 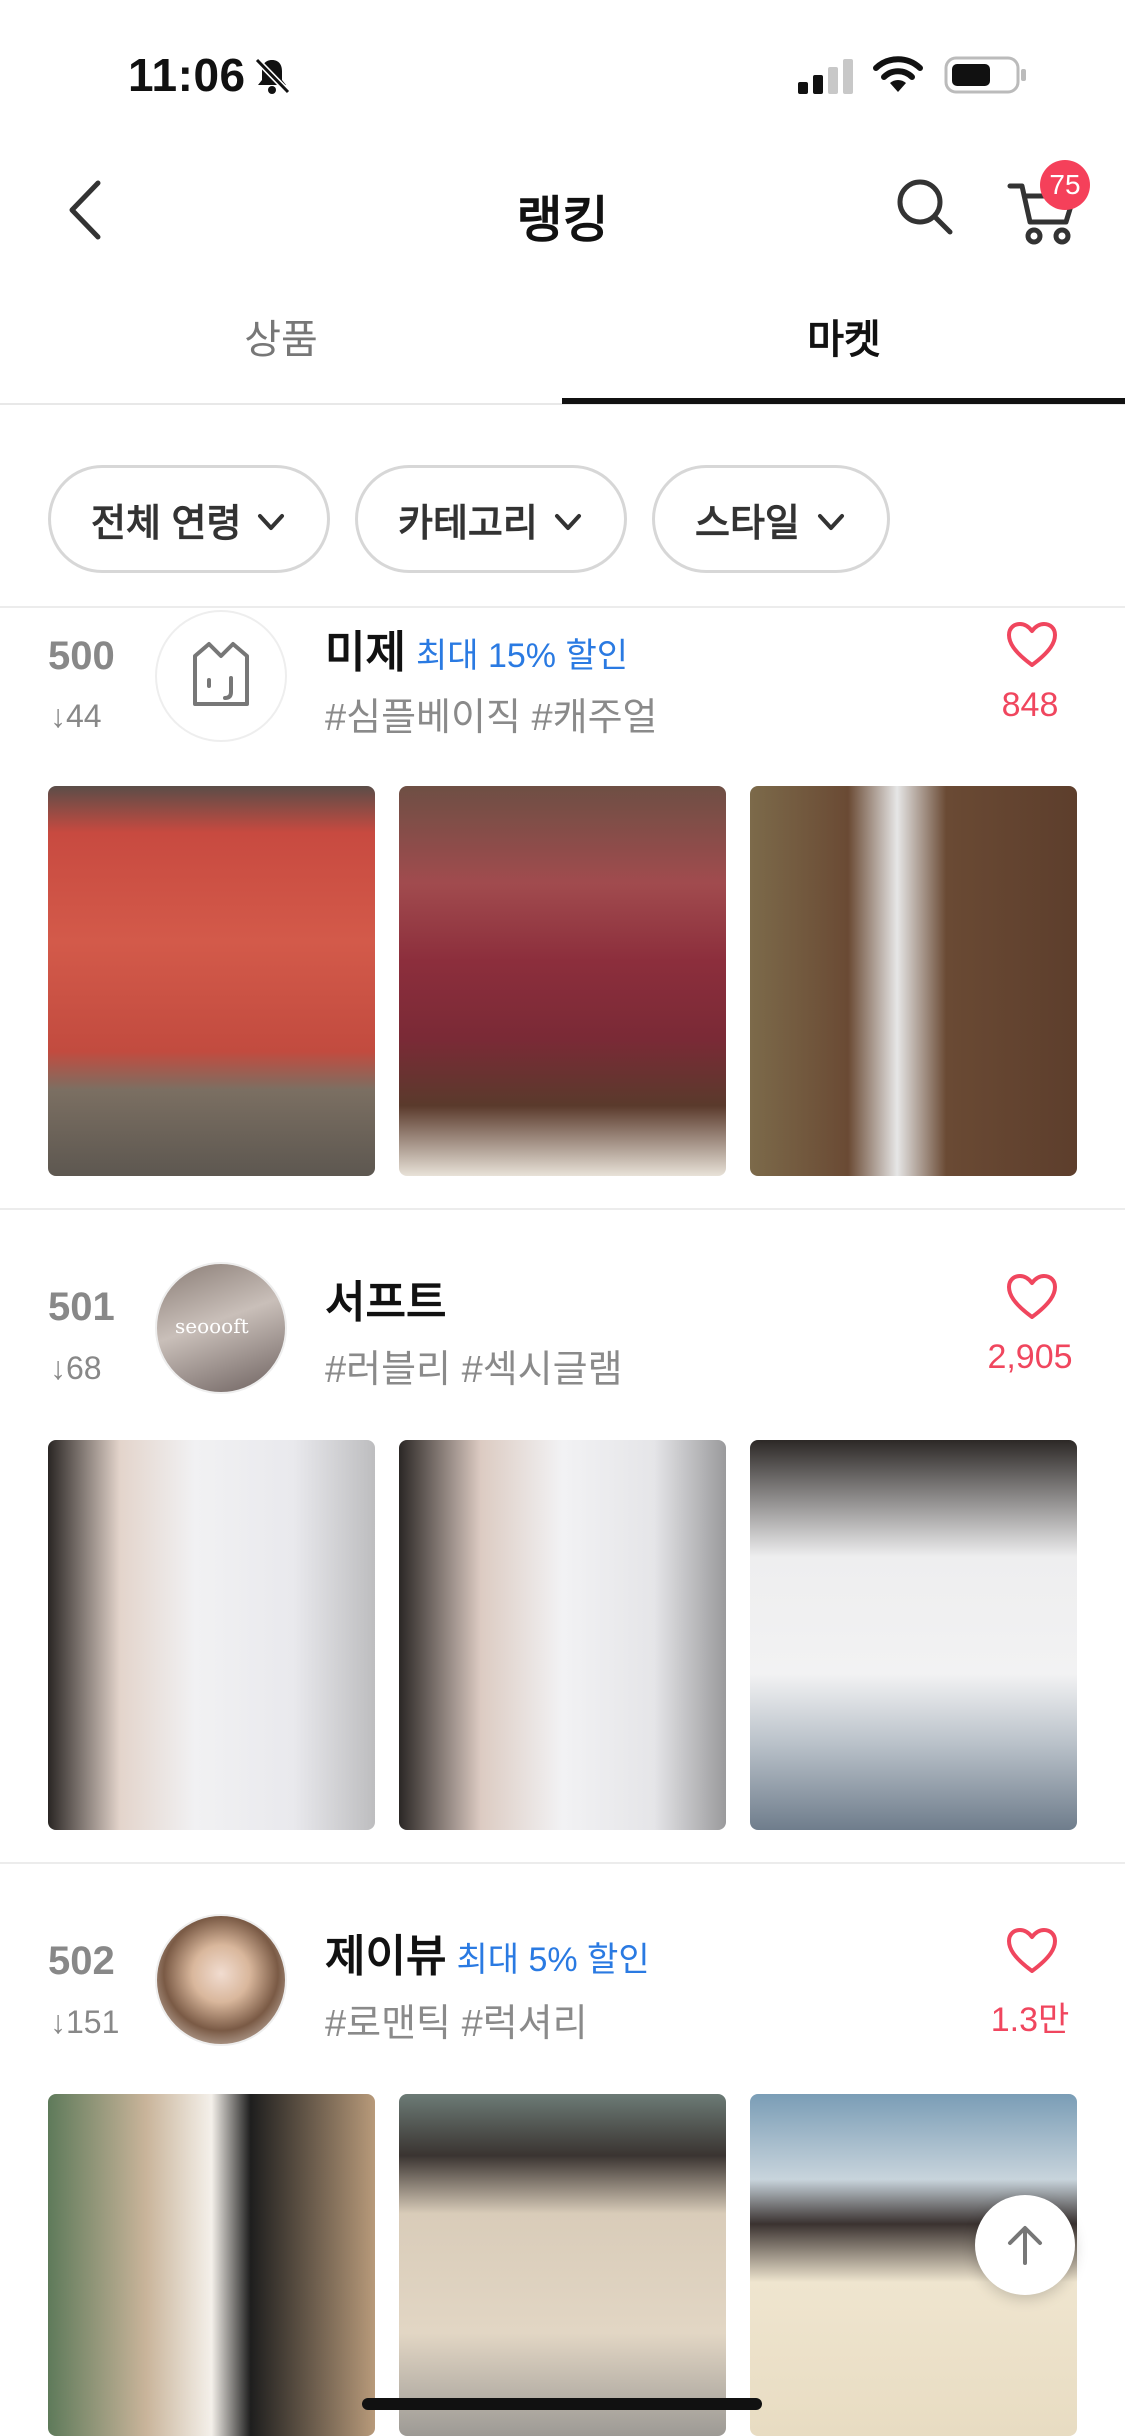 I want to click on tab-bar: 상품 마켓, so click(x=562, y=352).